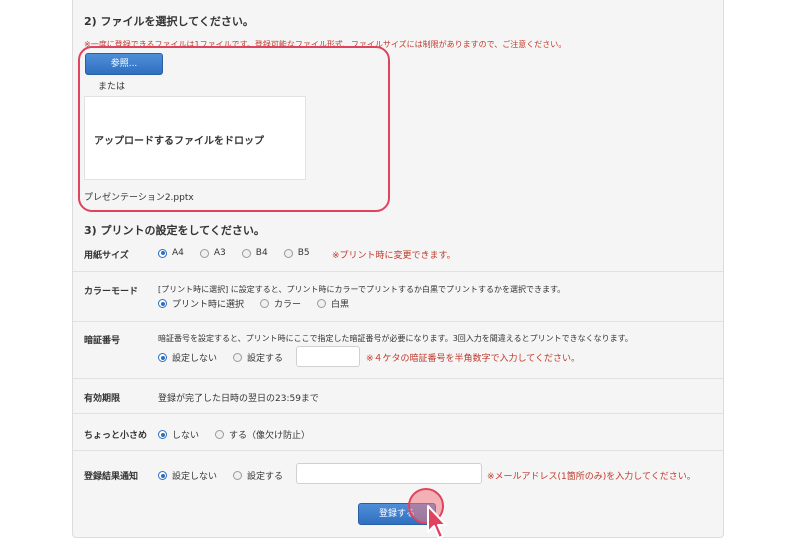  I want to click on notify-options: 設定しない 設定する, so click(228, 475).